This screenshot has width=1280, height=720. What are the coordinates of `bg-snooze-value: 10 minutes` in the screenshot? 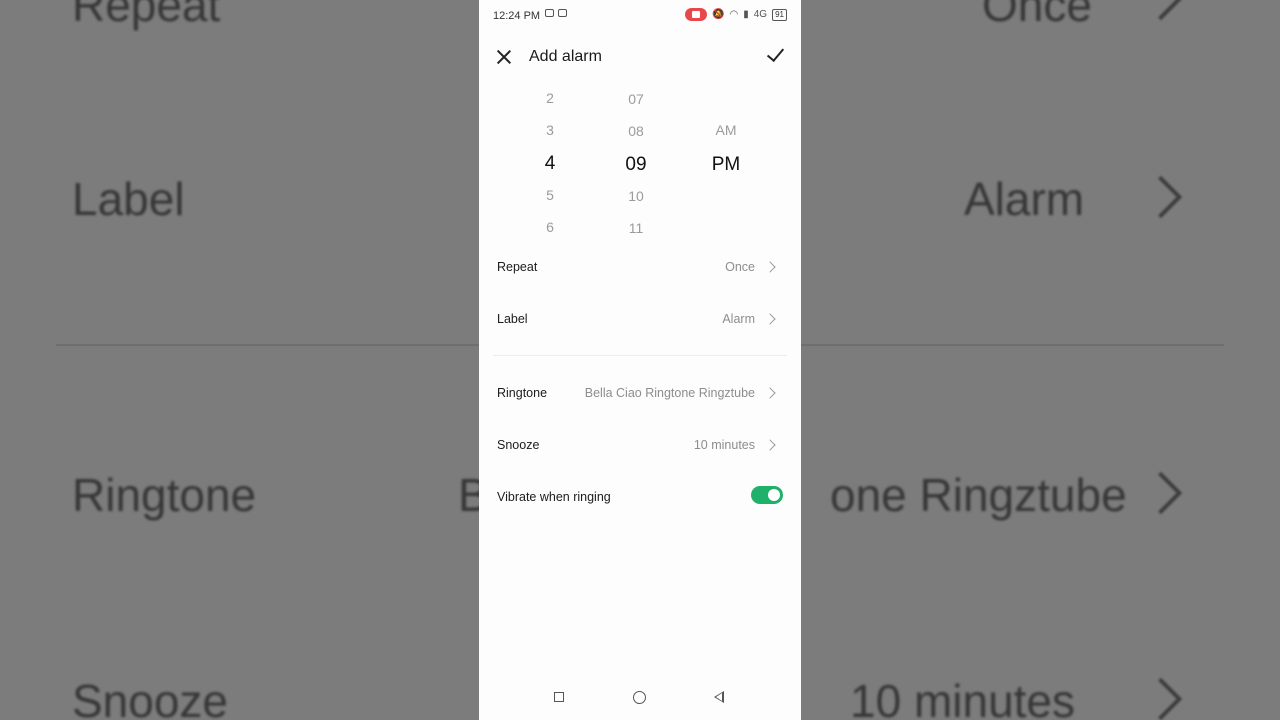 It's located at (963, 697).